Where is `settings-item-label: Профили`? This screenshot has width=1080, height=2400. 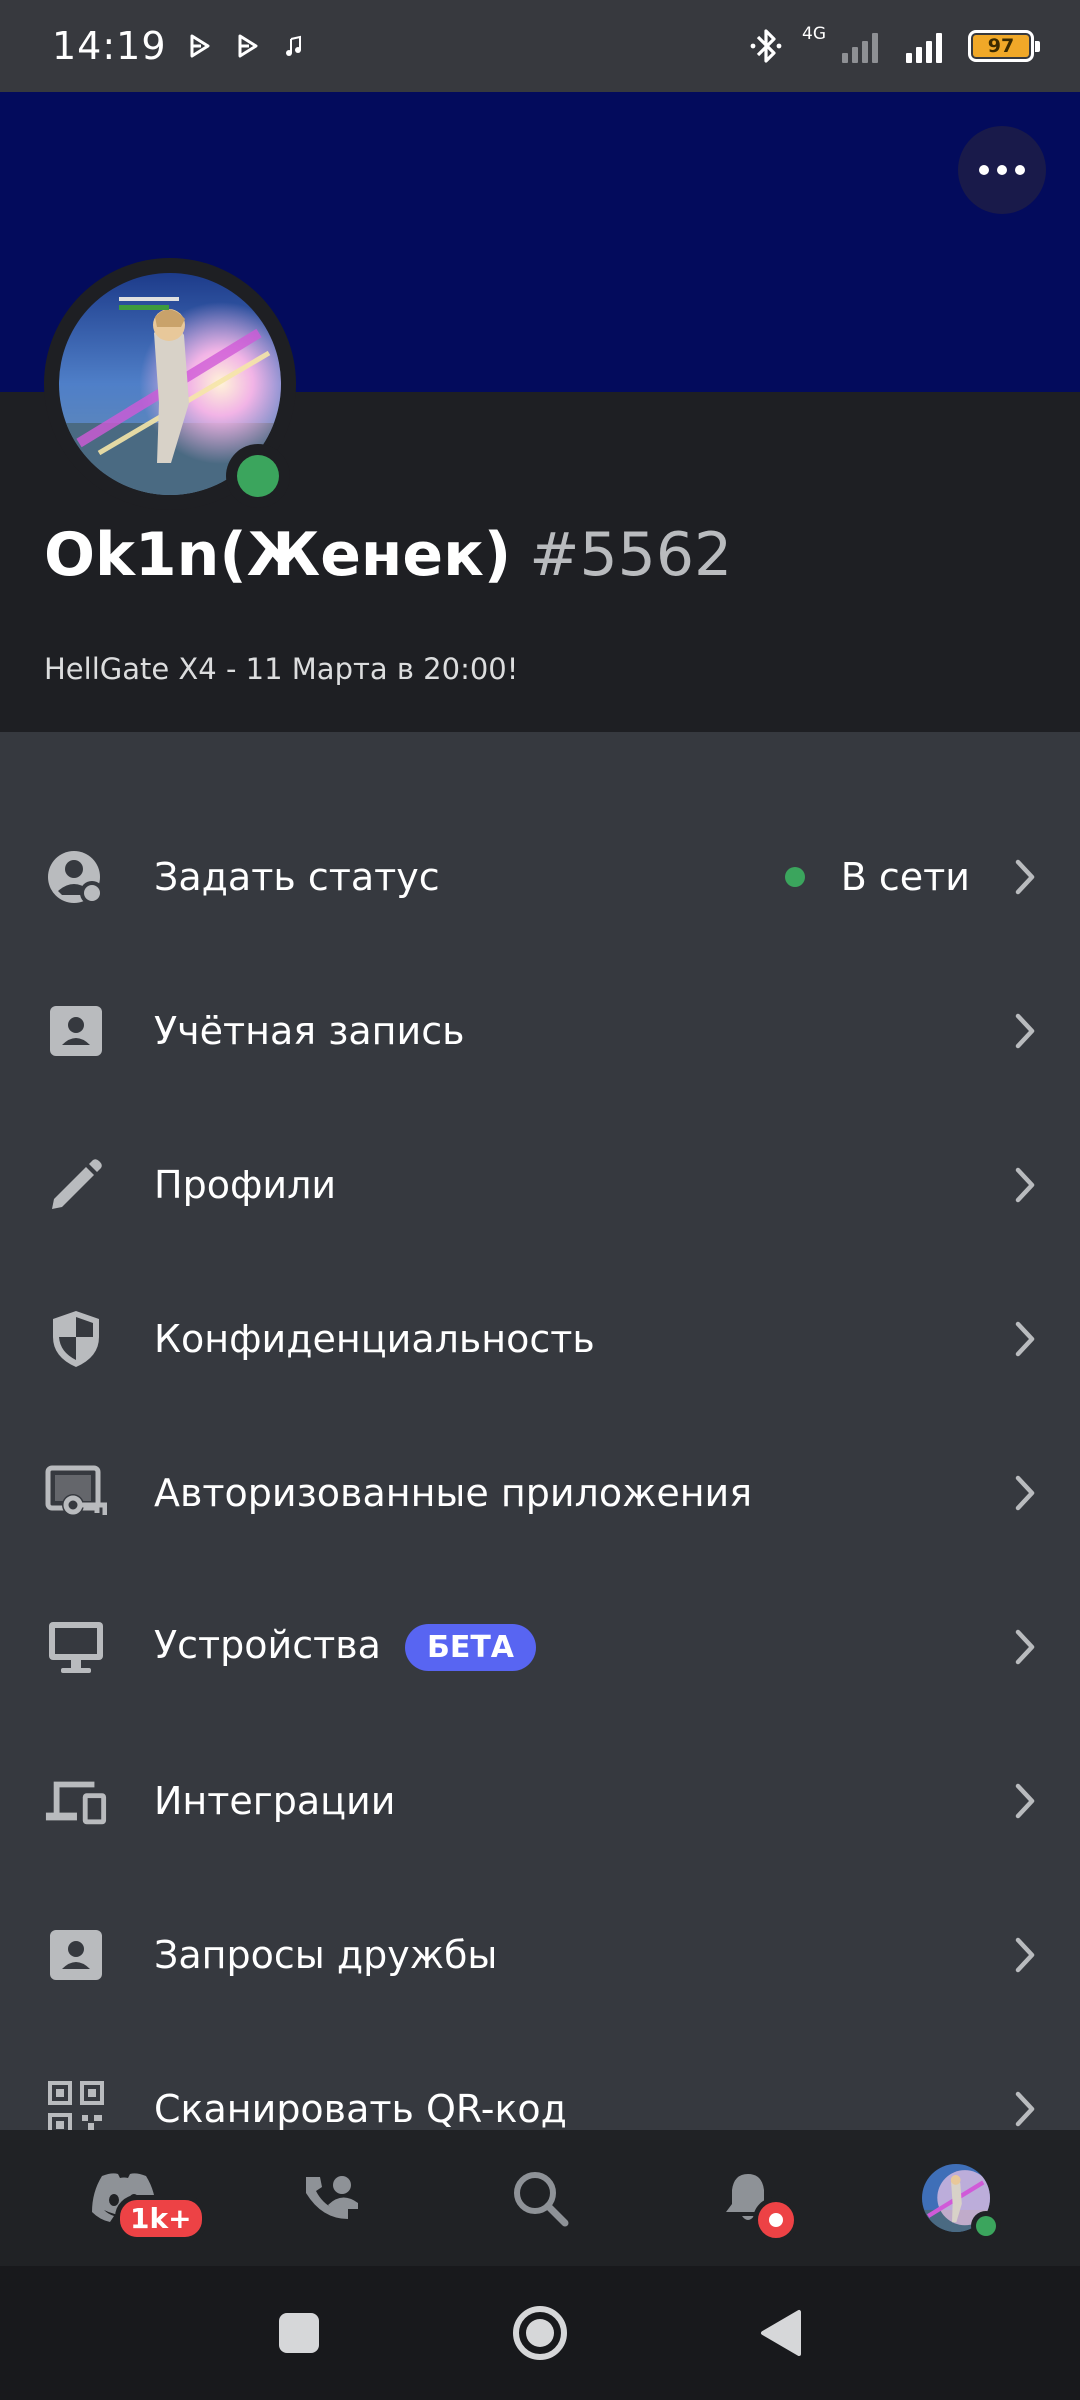 settings-item-label: Профили is located at coordinates (245, 1185).